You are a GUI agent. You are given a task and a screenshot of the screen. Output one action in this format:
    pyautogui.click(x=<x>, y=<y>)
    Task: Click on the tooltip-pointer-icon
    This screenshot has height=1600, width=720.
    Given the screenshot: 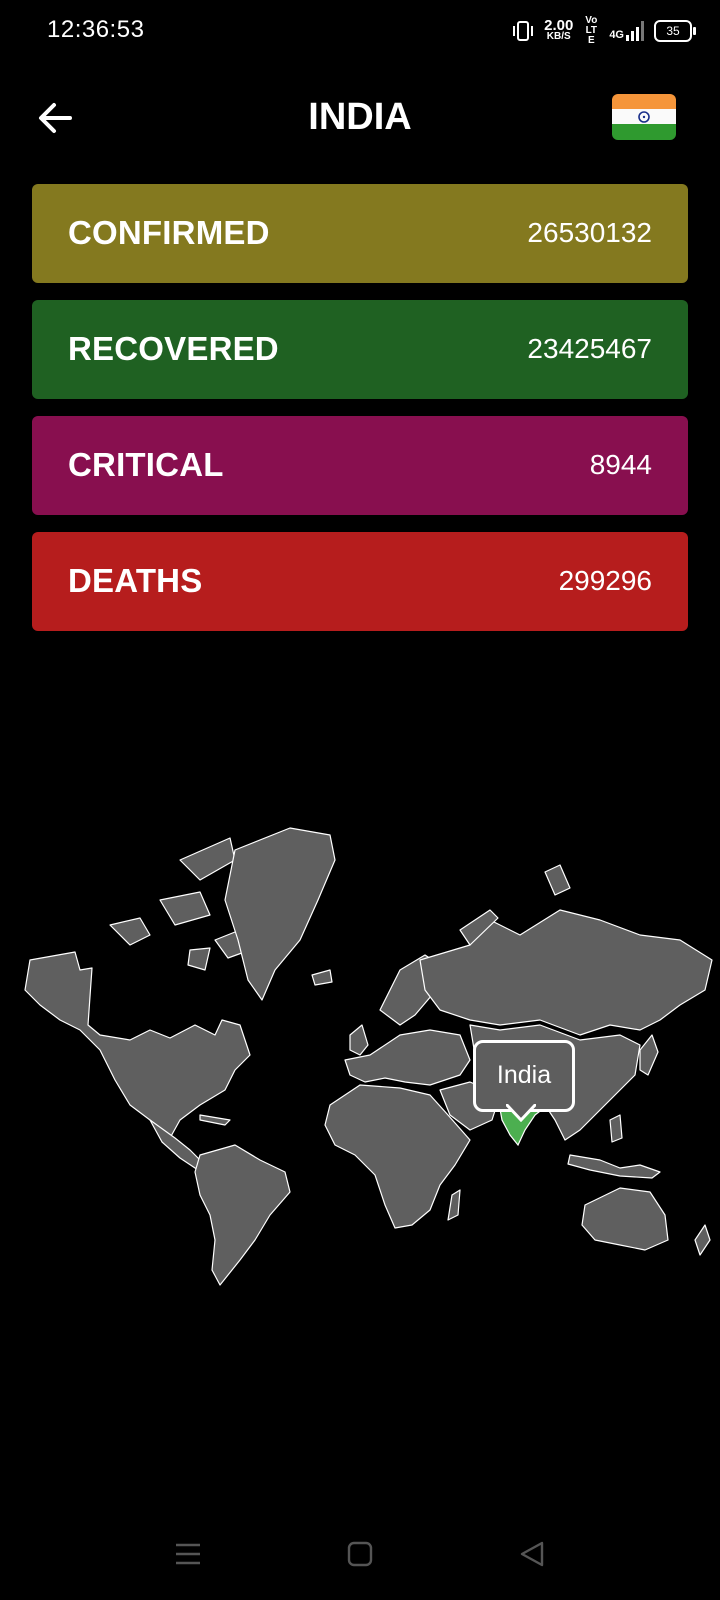 What is the action you would take?
    pyautogui.click(x=521, y=1113)
    